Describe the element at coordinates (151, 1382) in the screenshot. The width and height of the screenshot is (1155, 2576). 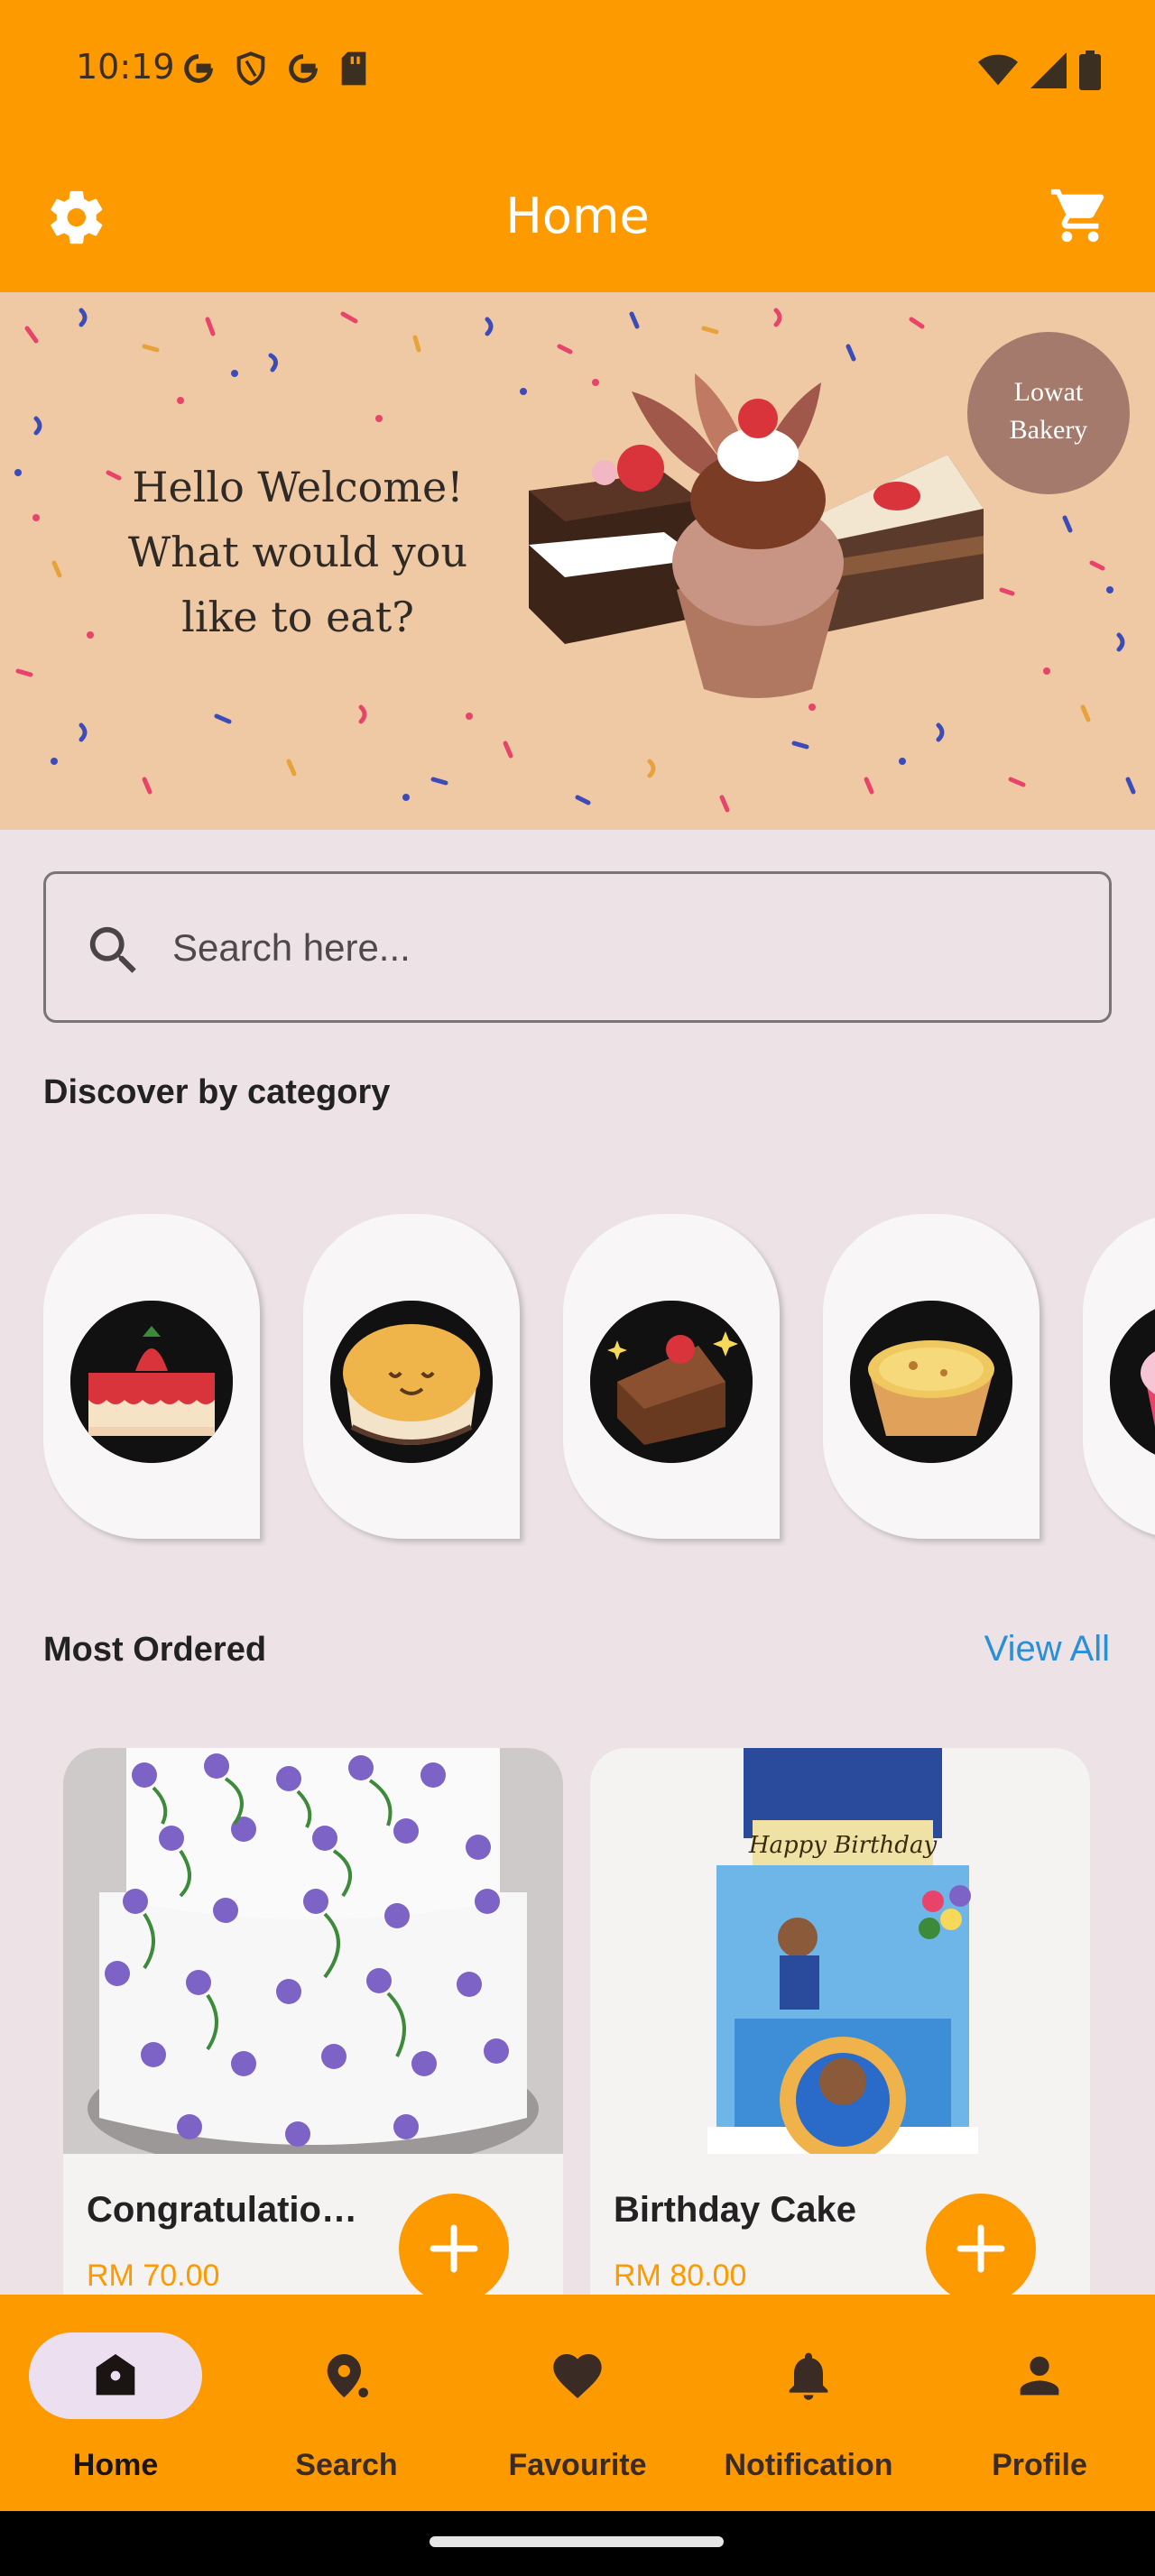
I see `strawberry-cake-icon` at that location.